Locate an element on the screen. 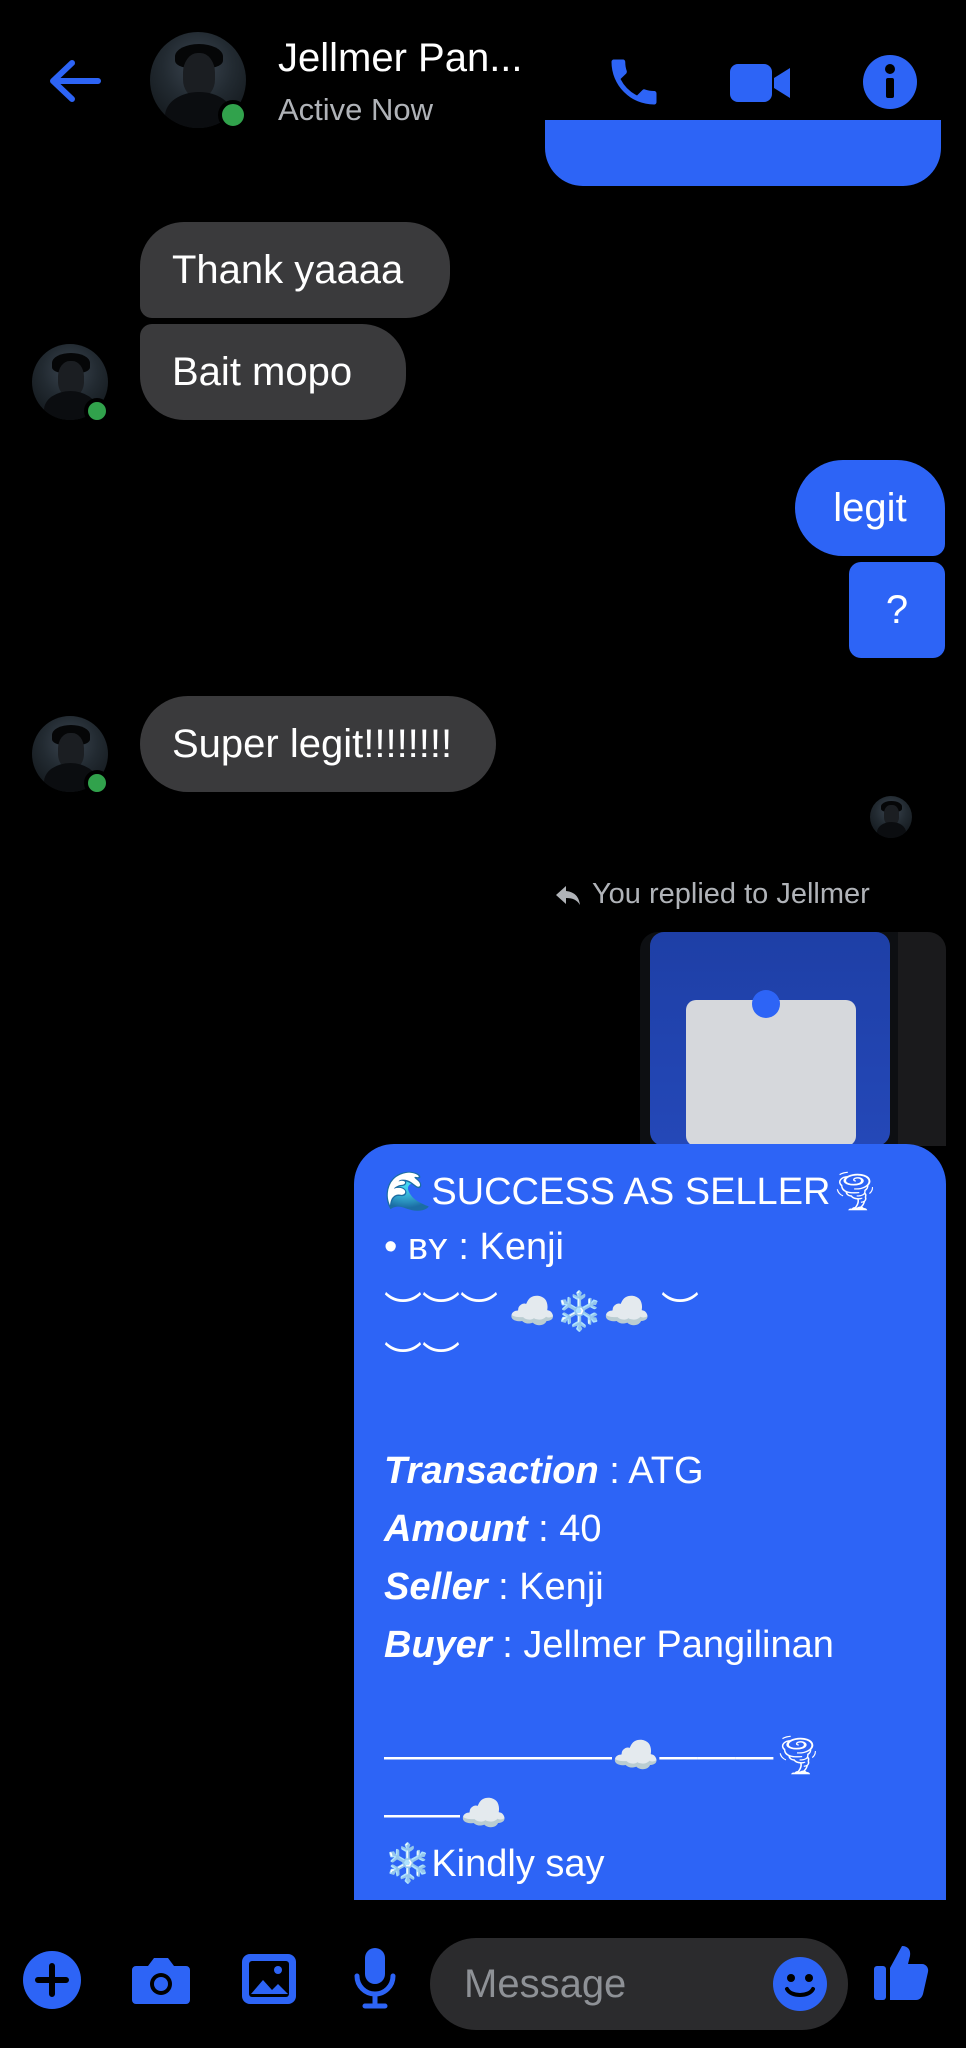 This screenshot has height=2048, width=966. thumbs-up-icon is located at coordinates (901, 1972).